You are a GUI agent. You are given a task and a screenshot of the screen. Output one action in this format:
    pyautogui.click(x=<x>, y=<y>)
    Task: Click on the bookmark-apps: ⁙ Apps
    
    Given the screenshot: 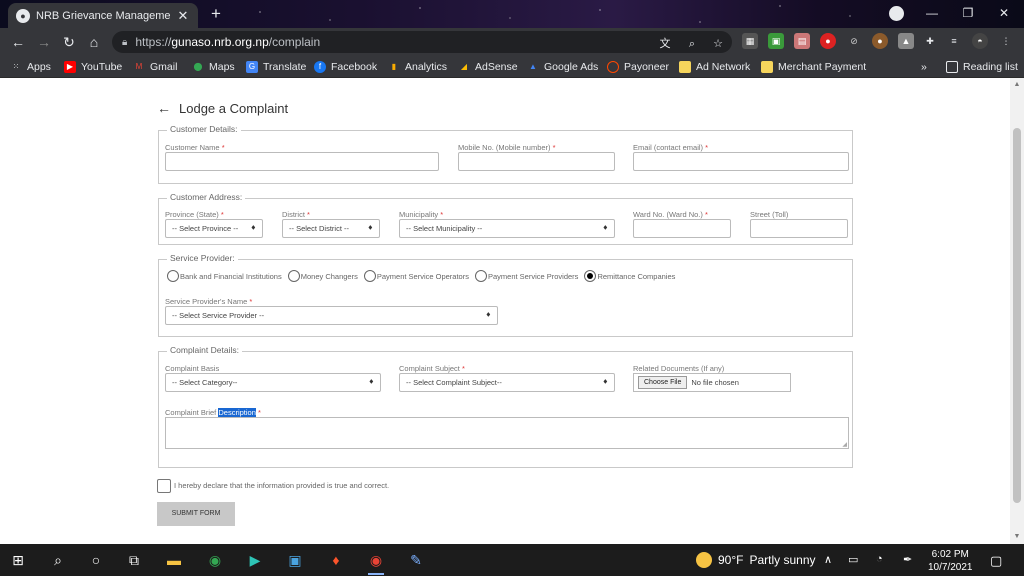 What is the action you would take?
    pyautogui.click(x=30, y=67)
    